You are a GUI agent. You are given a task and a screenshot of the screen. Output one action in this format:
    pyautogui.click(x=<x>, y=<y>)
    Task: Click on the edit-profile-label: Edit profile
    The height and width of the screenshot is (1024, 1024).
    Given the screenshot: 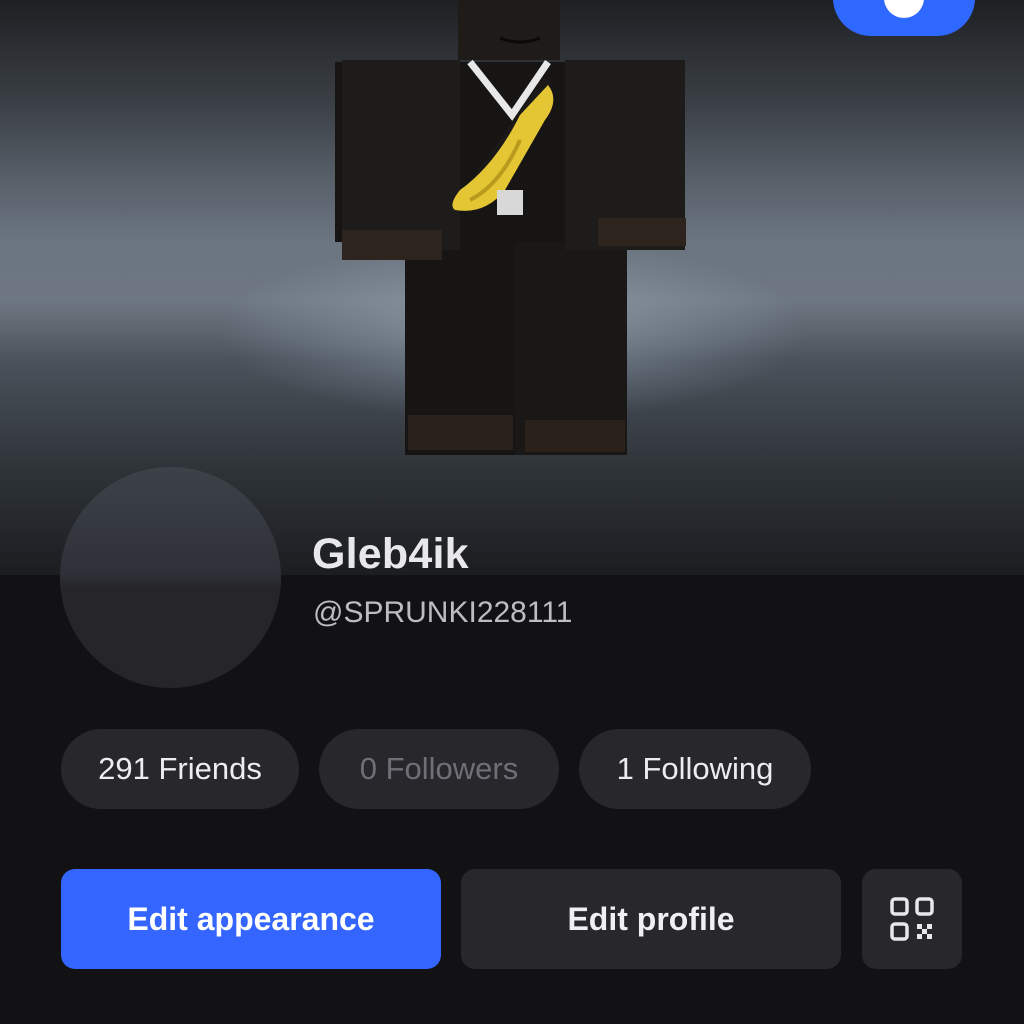 What is the action you would take?
    pyautogui.click(x=651, y=918)
    